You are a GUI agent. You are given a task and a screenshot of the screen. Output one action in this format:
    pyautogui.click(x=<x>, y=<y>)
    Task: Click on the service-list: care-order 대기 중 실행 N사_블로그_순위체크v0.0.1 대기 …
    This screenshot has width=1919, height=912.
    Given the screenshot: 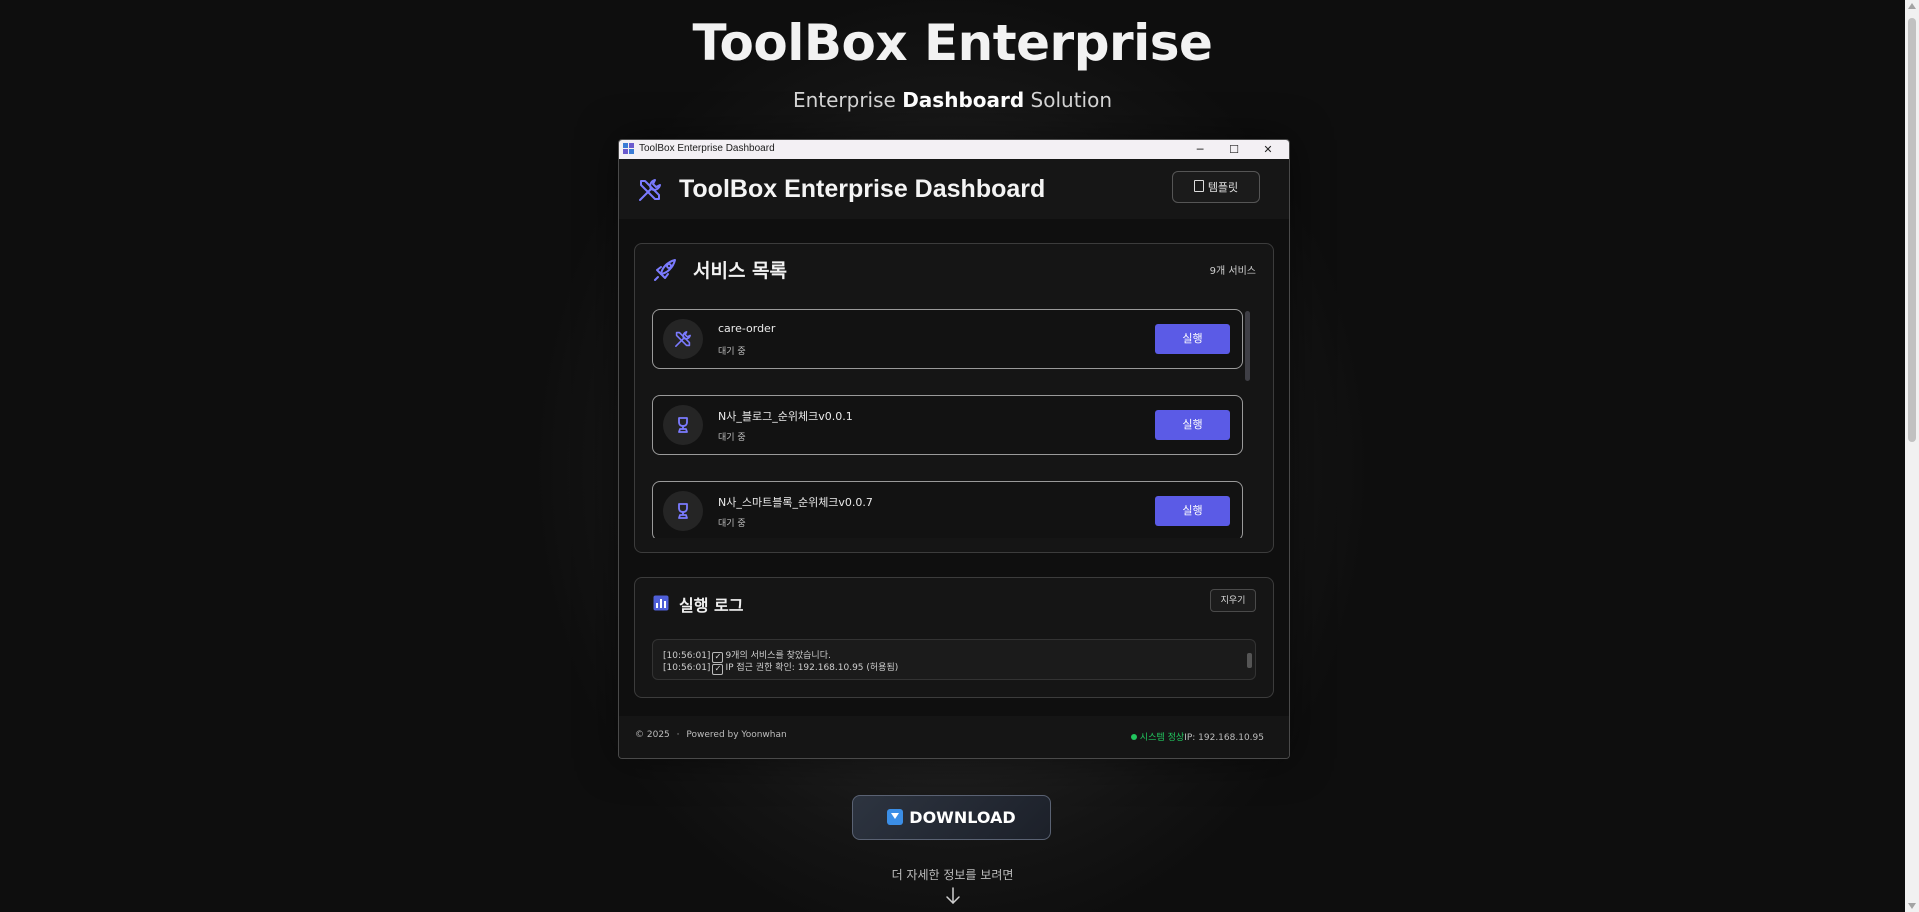 What is the action you would take?
    pyautogui.click(x=952, y=421)
    